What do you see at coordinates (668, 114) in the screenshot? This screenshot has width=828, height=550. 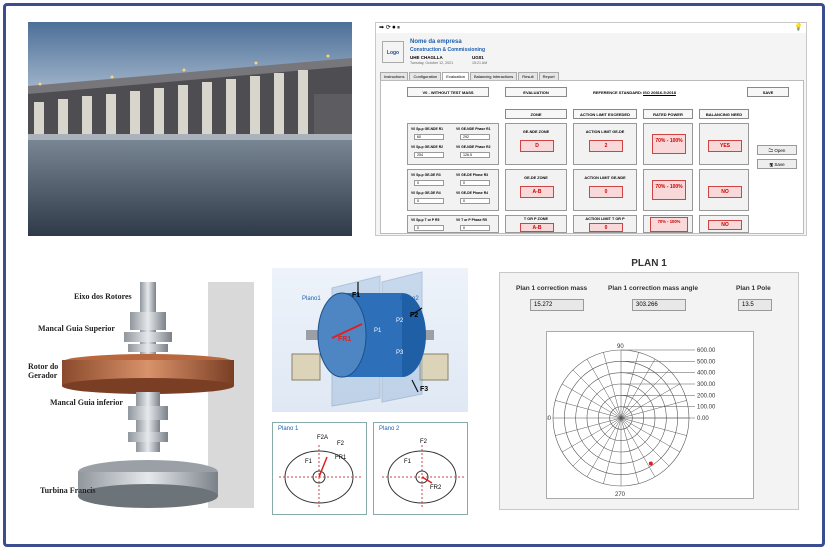 I see `rated-power-header: RATED POWER` at bounding box center [668, 114].